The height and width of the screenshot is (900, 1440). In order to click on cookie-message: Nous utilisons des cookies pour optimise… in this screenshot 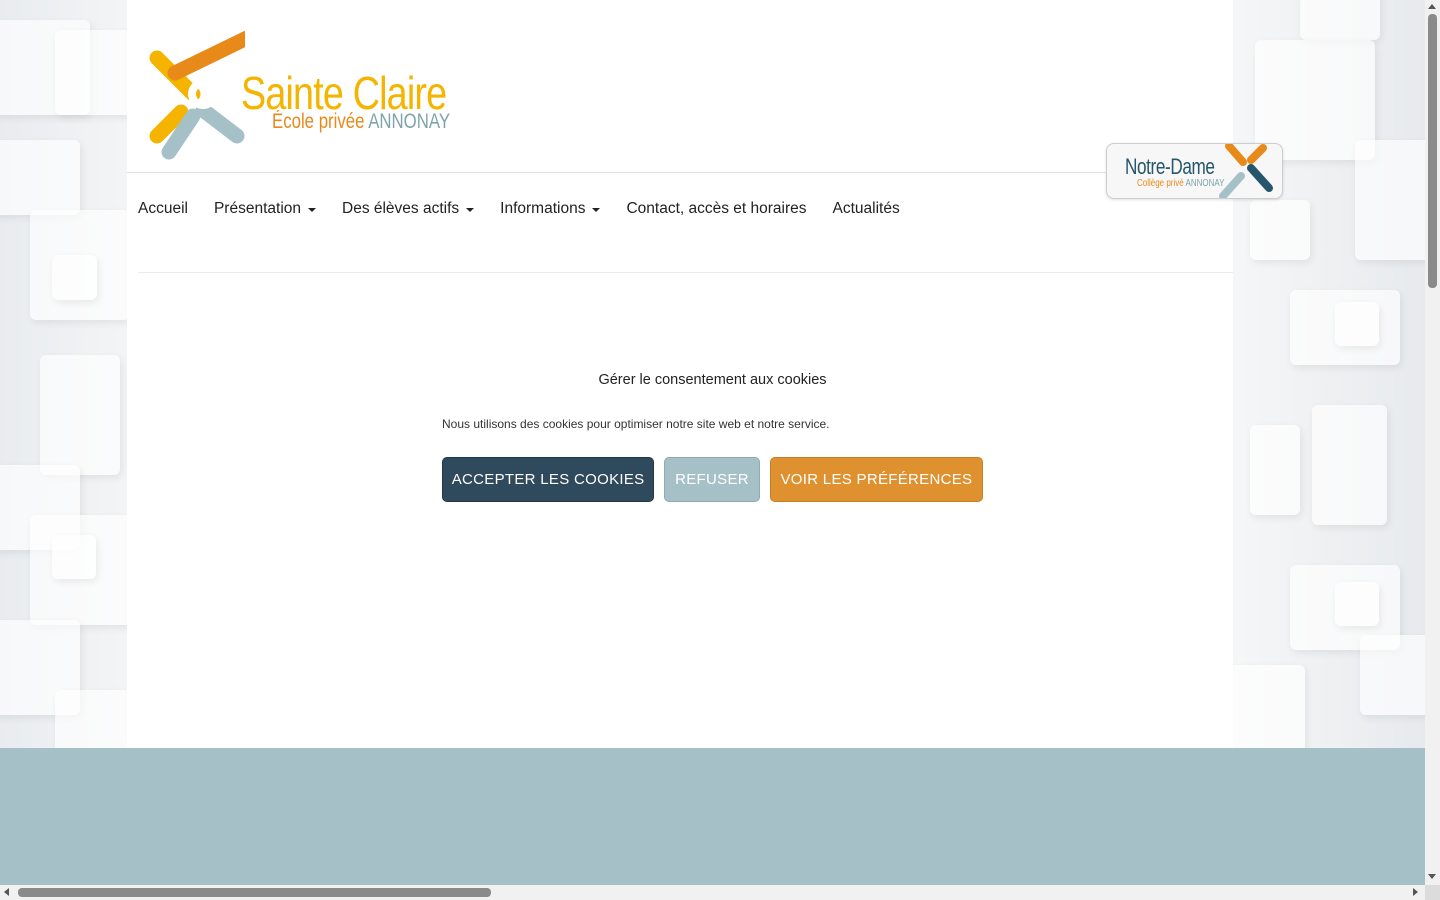, I will do `click(636, 424)`.